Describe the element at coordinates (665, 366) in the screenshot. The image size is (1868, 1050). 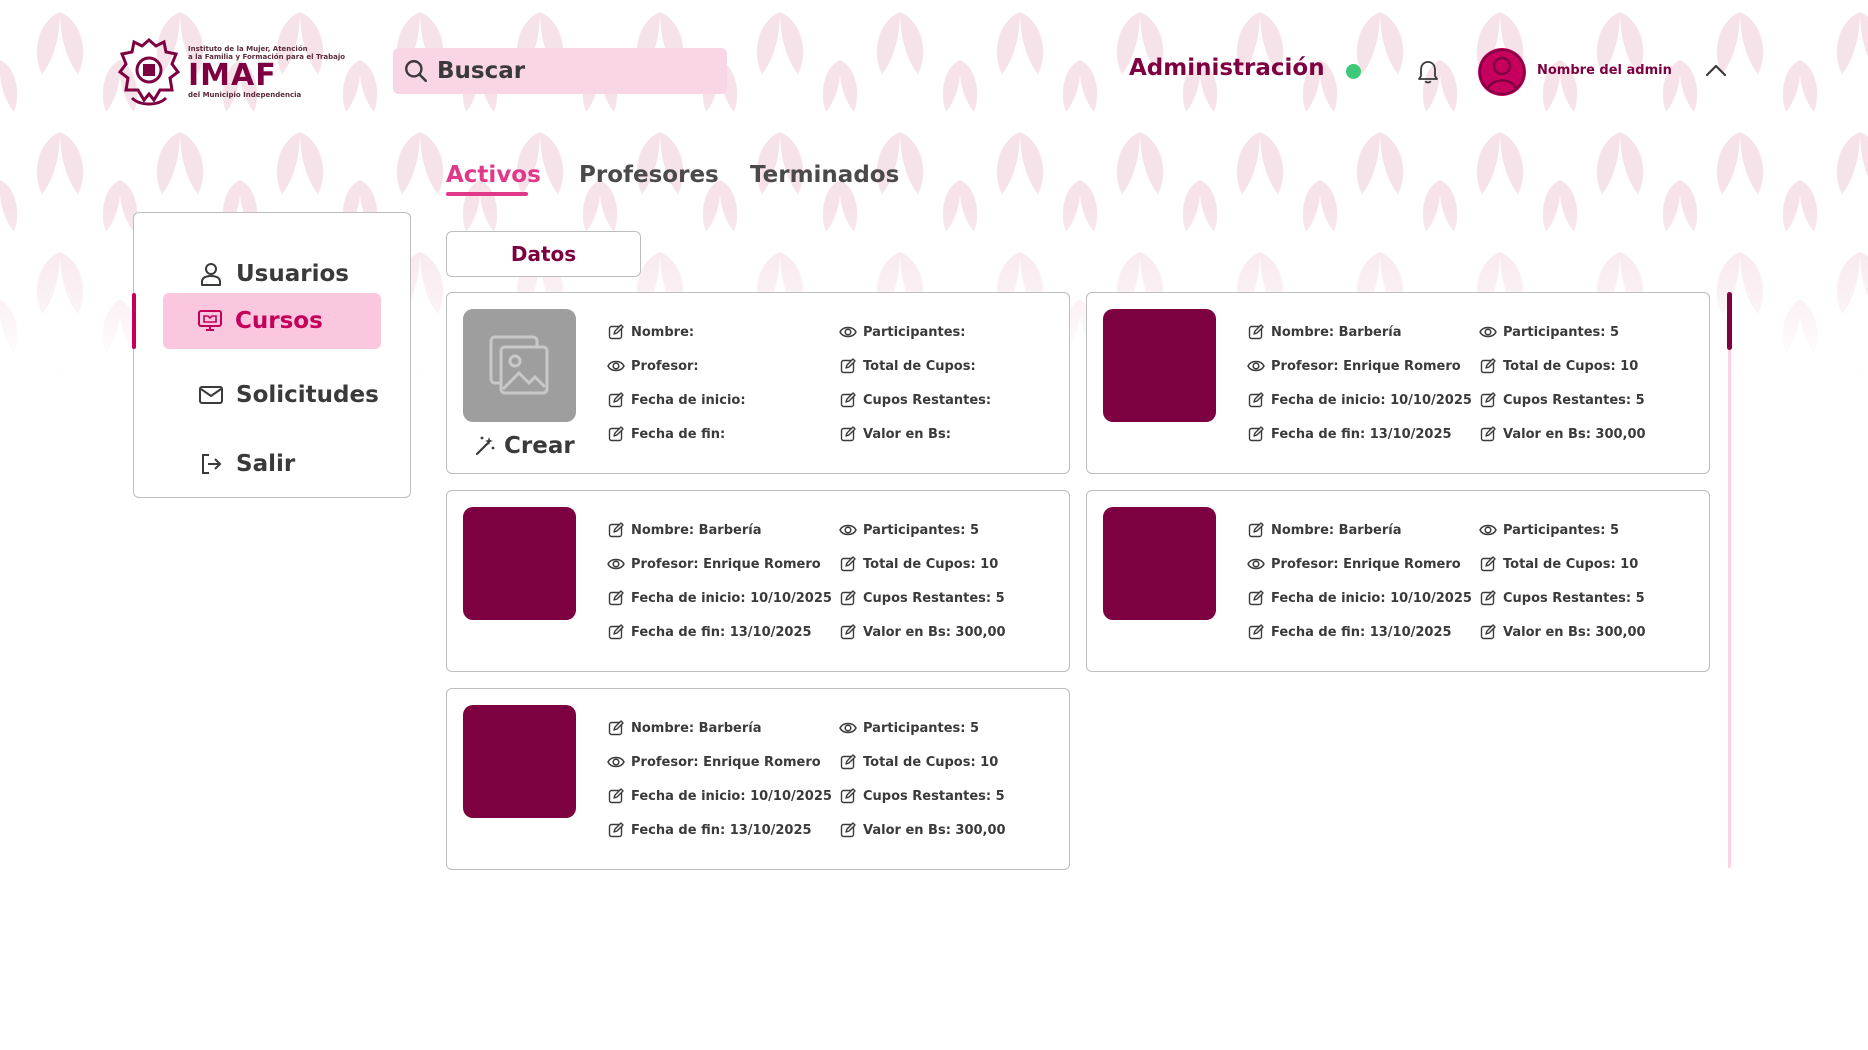
I see `field-label: Profesor:` at that location.